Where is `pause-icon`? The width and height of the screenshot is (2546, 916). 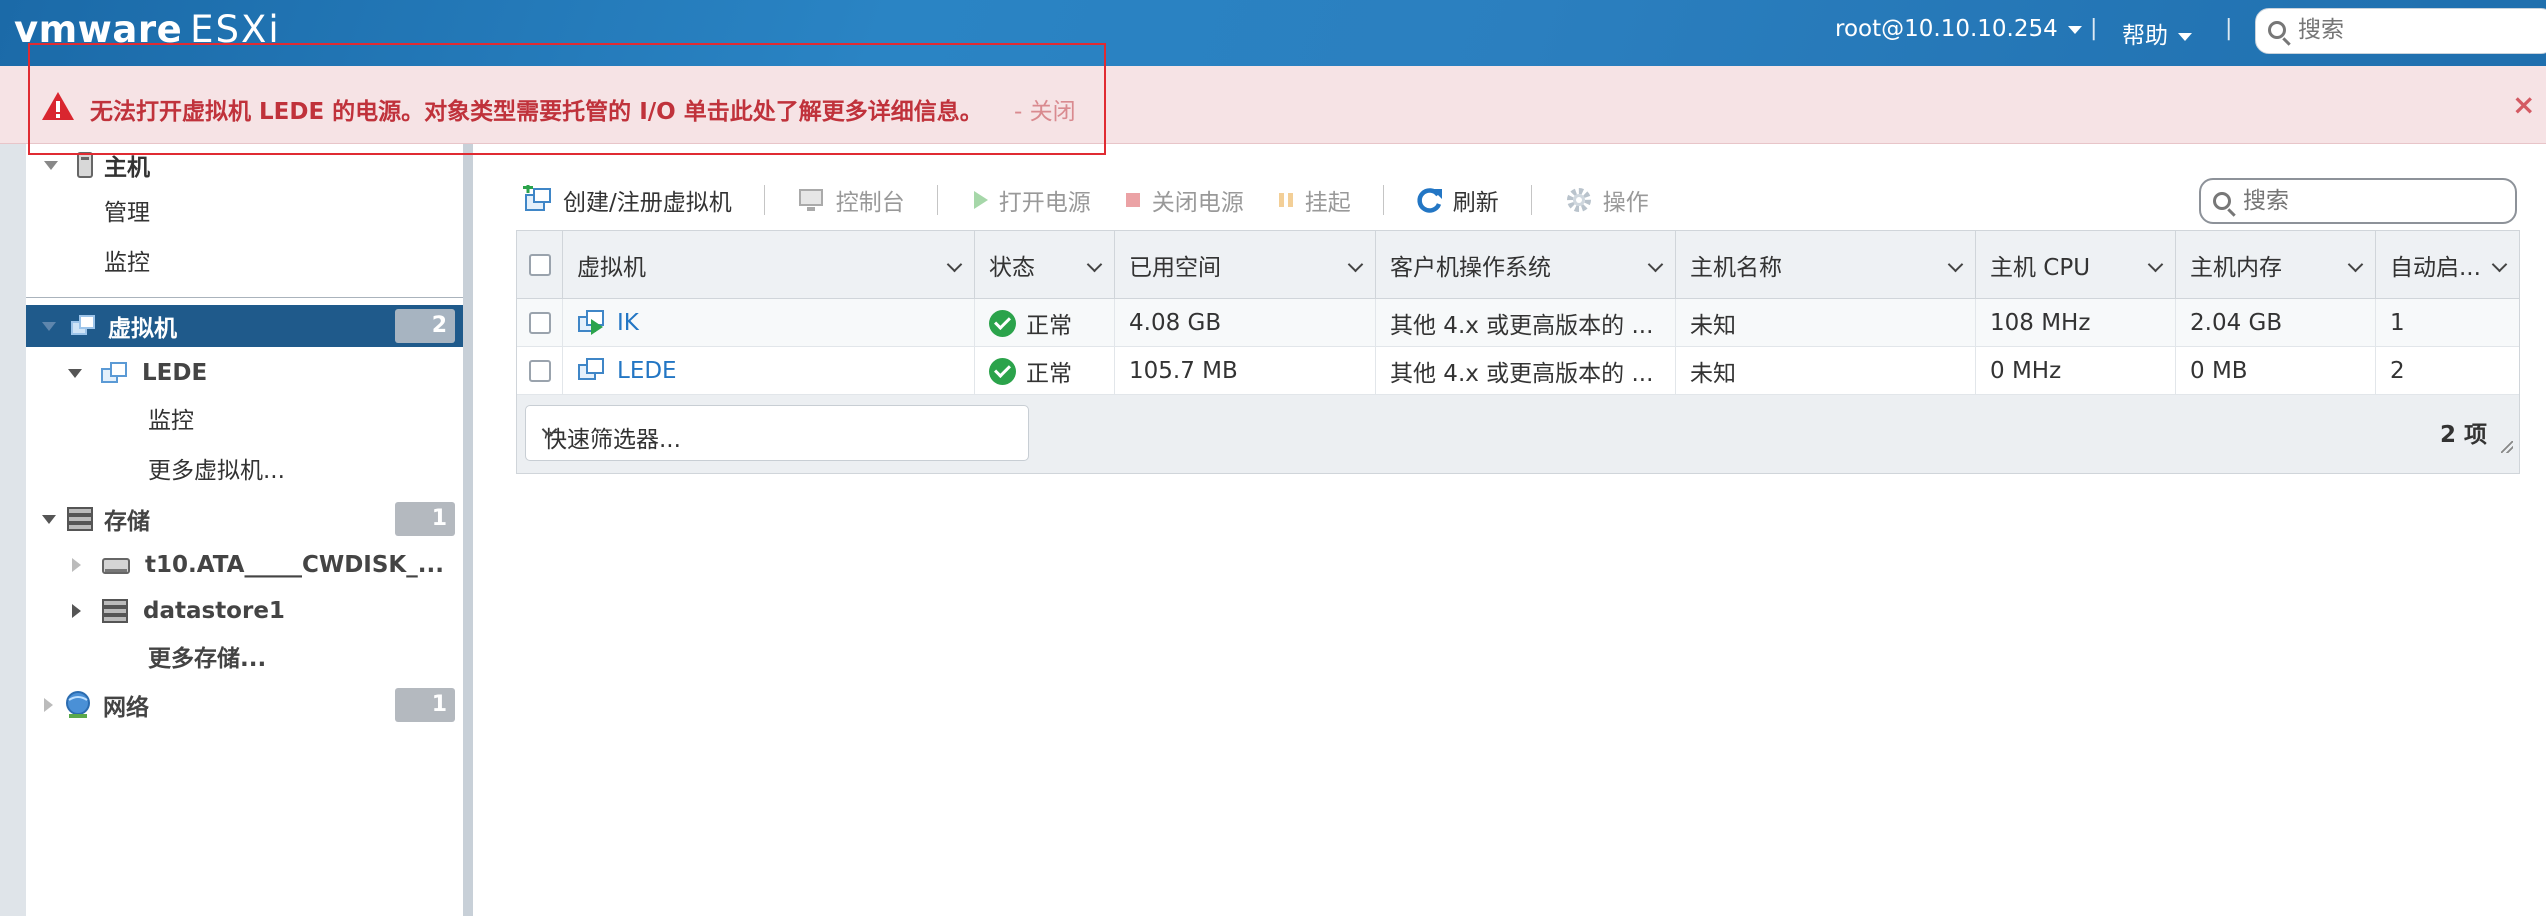 pause-icon is located at coordinates (1285, 200).